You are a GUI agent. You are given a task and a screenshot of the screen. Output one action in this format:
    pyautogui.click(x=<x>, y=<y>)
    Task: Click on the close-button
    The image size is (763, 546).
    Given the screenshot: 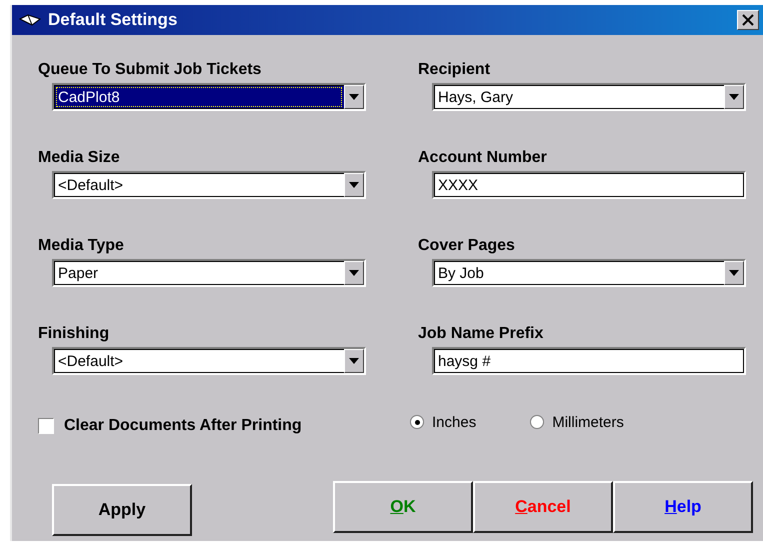 What is the action you would take?
    pyautogui.click(x=748, y=20)
    